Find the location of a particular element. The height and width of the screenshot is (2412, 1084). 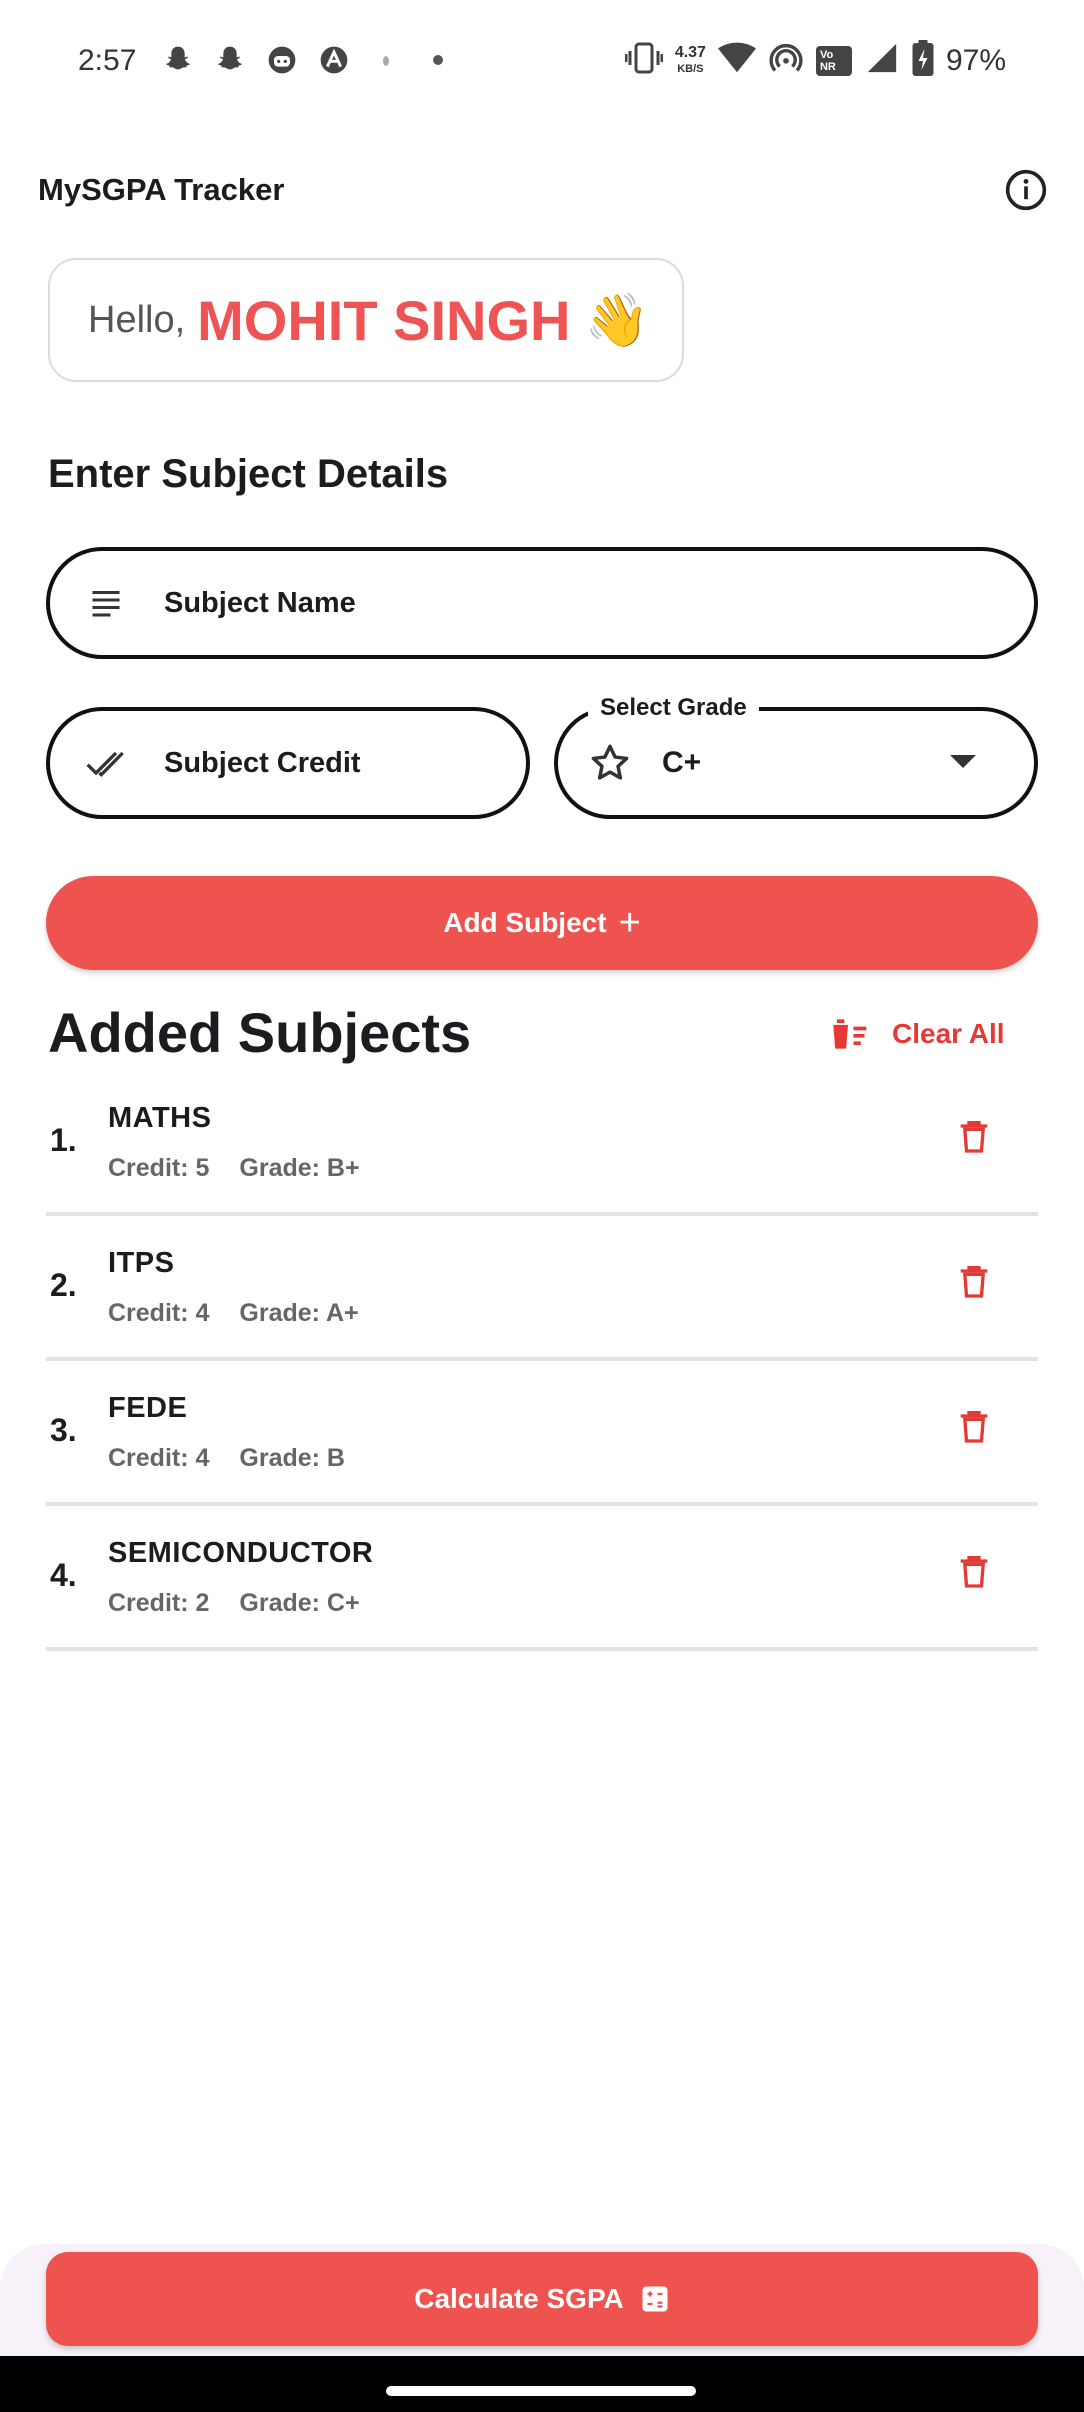

dropdown-arrow-icon is located at coordinates (963, 761).